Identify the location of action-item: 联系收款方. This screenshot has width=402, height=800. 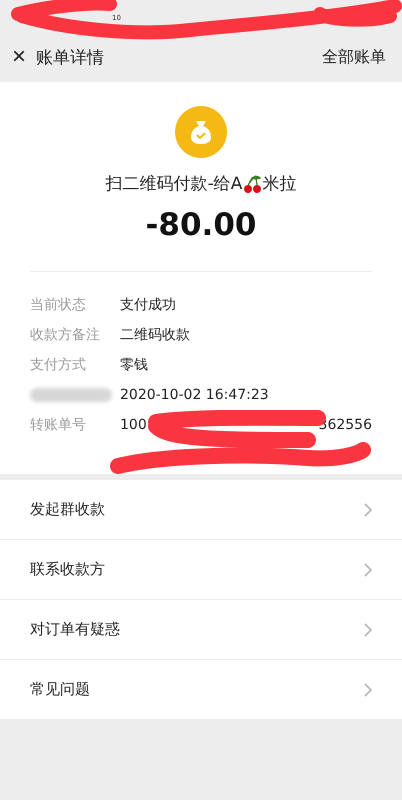
(201, 570).